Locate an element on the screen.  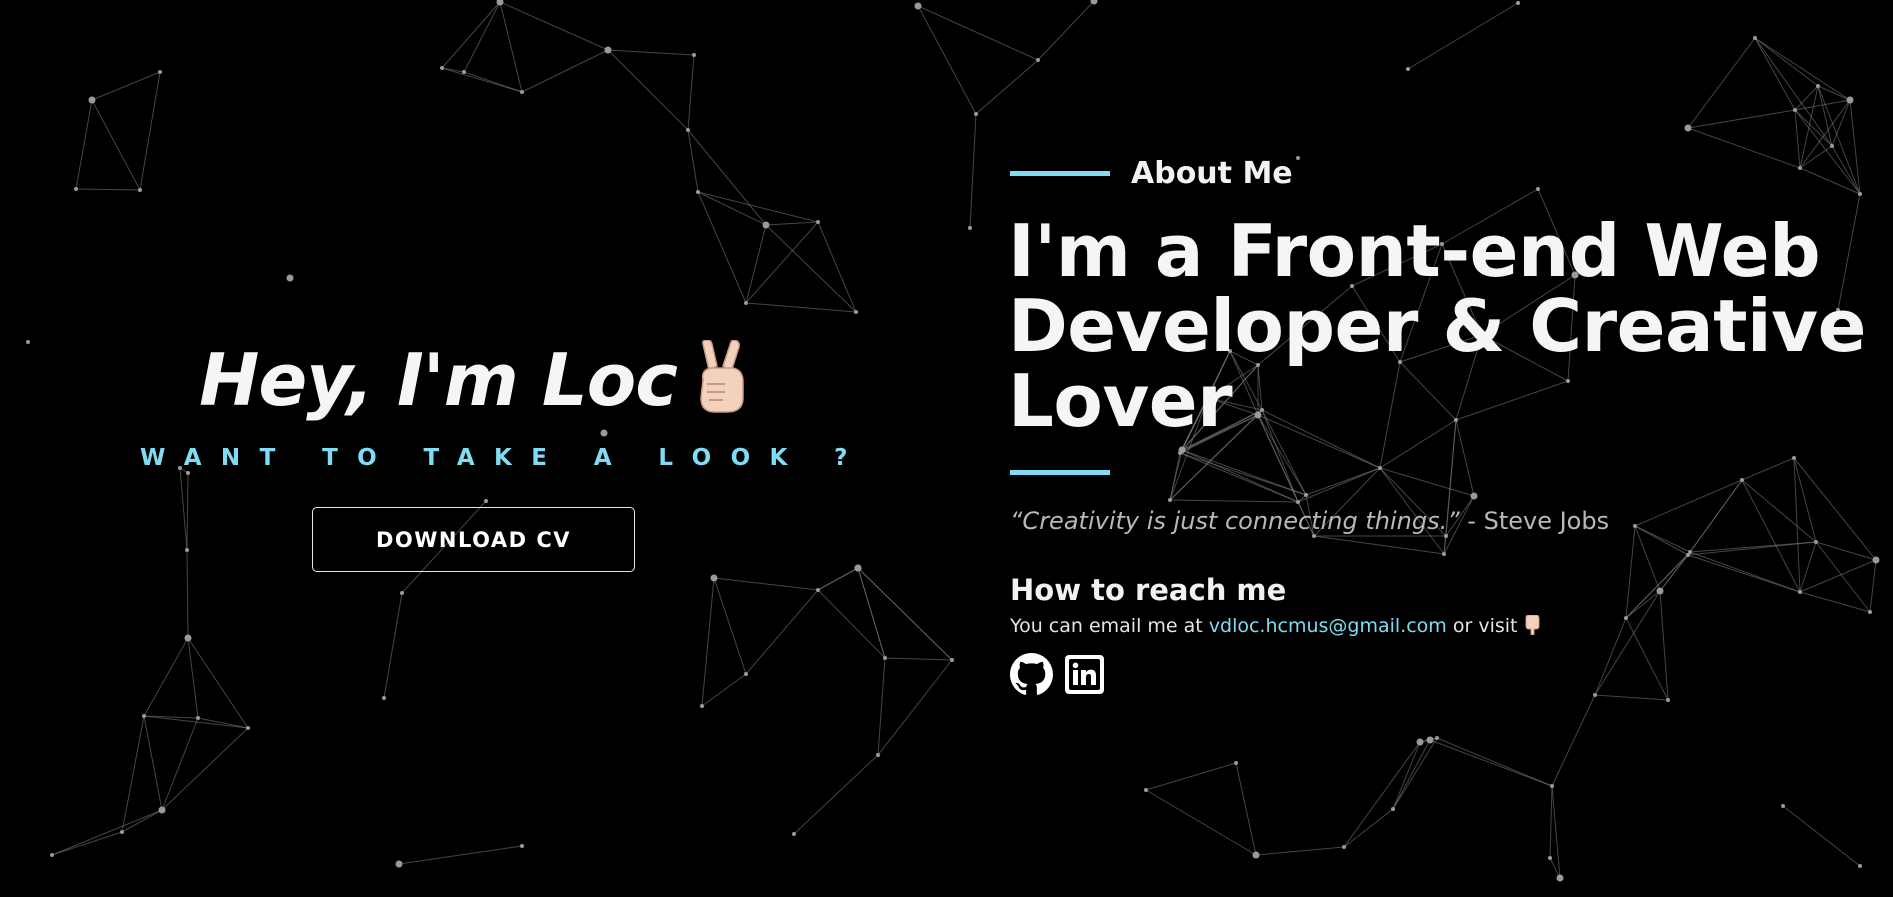
download-cv-button: DOWNLOAD CV is located at coordinates (473, 539).